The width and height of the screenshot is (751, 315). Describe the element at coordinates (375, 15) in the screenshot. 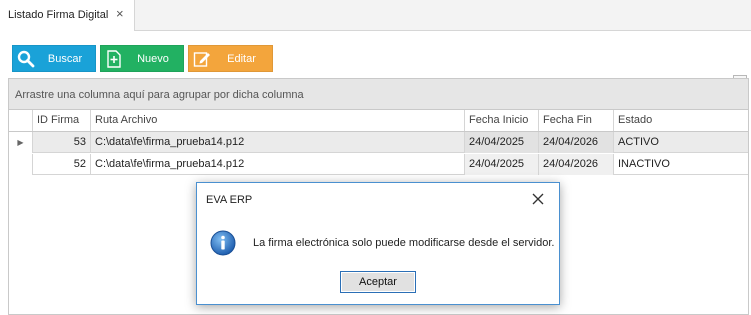

I see `document-tab-bar: Listado Firma Digital ×` at that location.